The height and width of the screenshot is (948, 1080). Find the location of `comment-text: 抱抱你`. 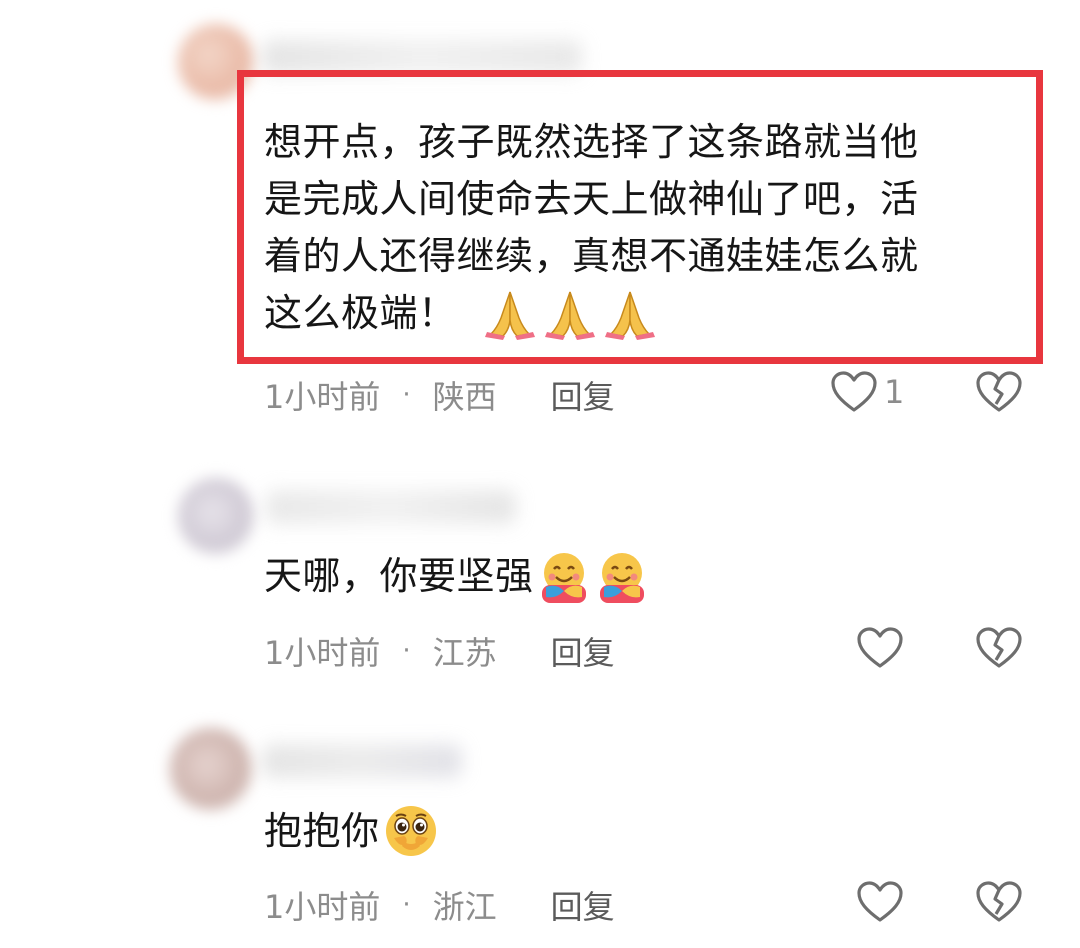

comment-text: 抱抱你 is located at coordinates (352, 831).